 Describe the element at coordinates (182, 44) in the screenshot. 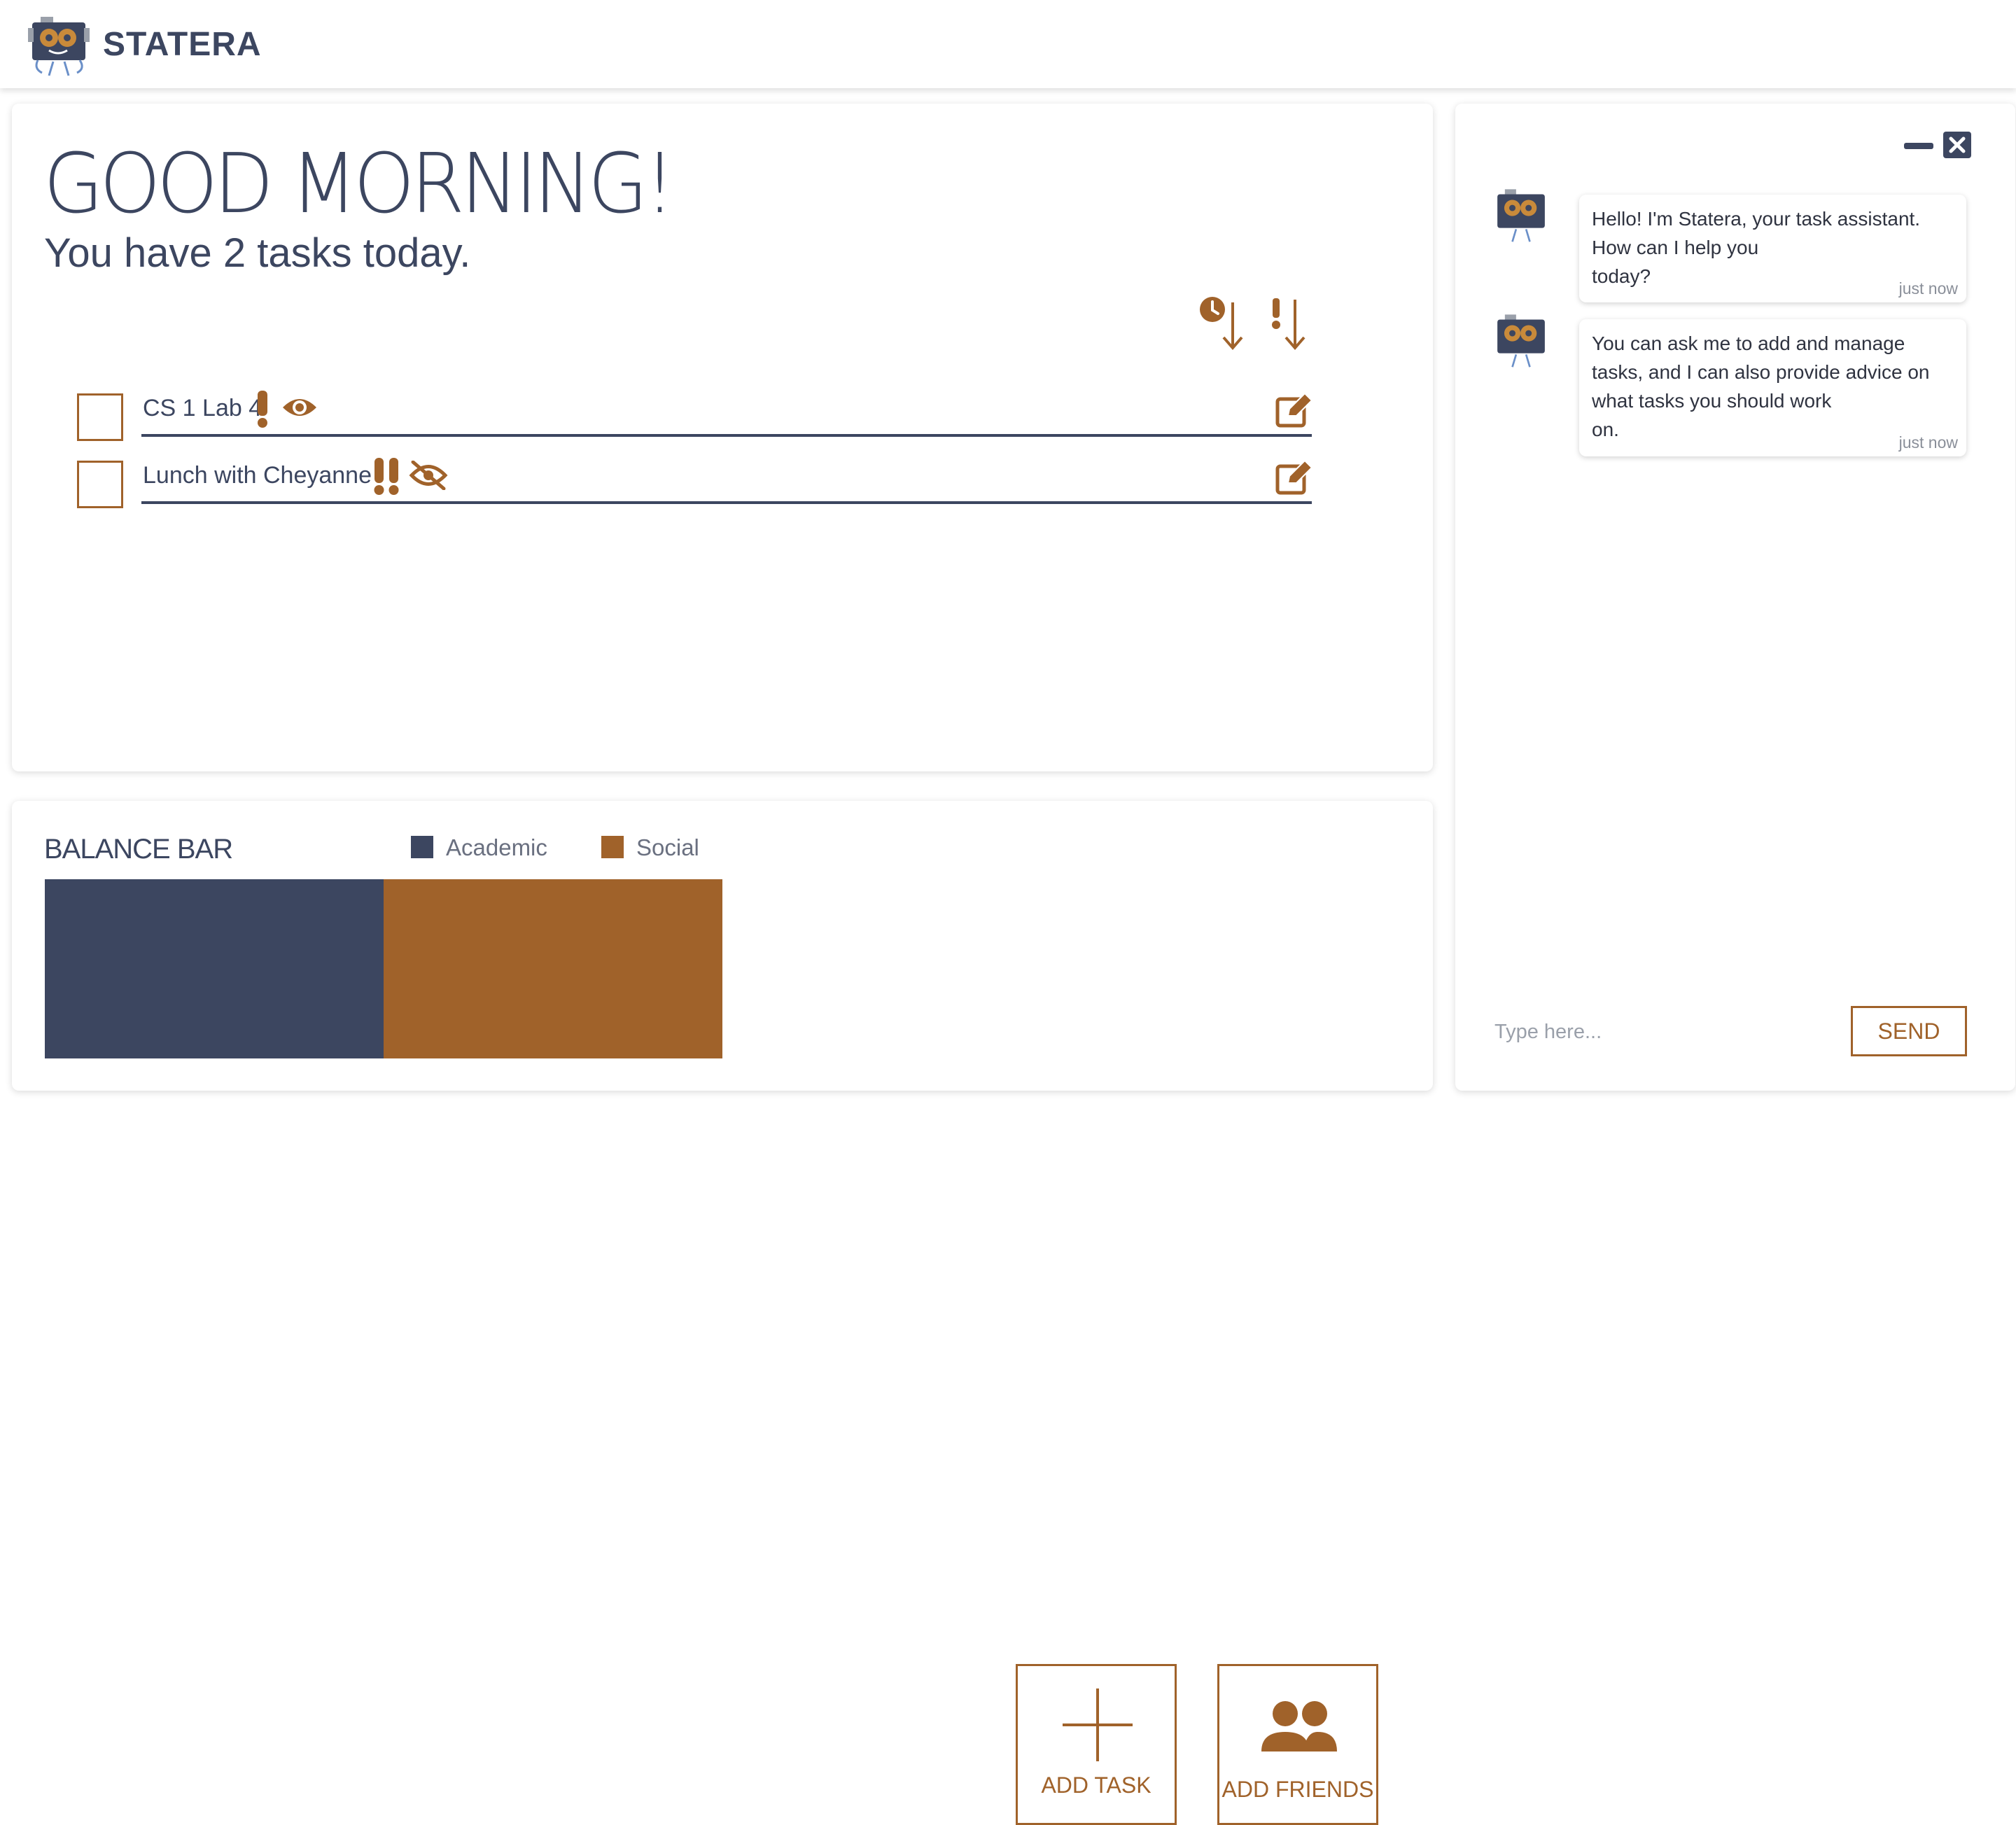

I see `brand-name: STATERA` at that location.